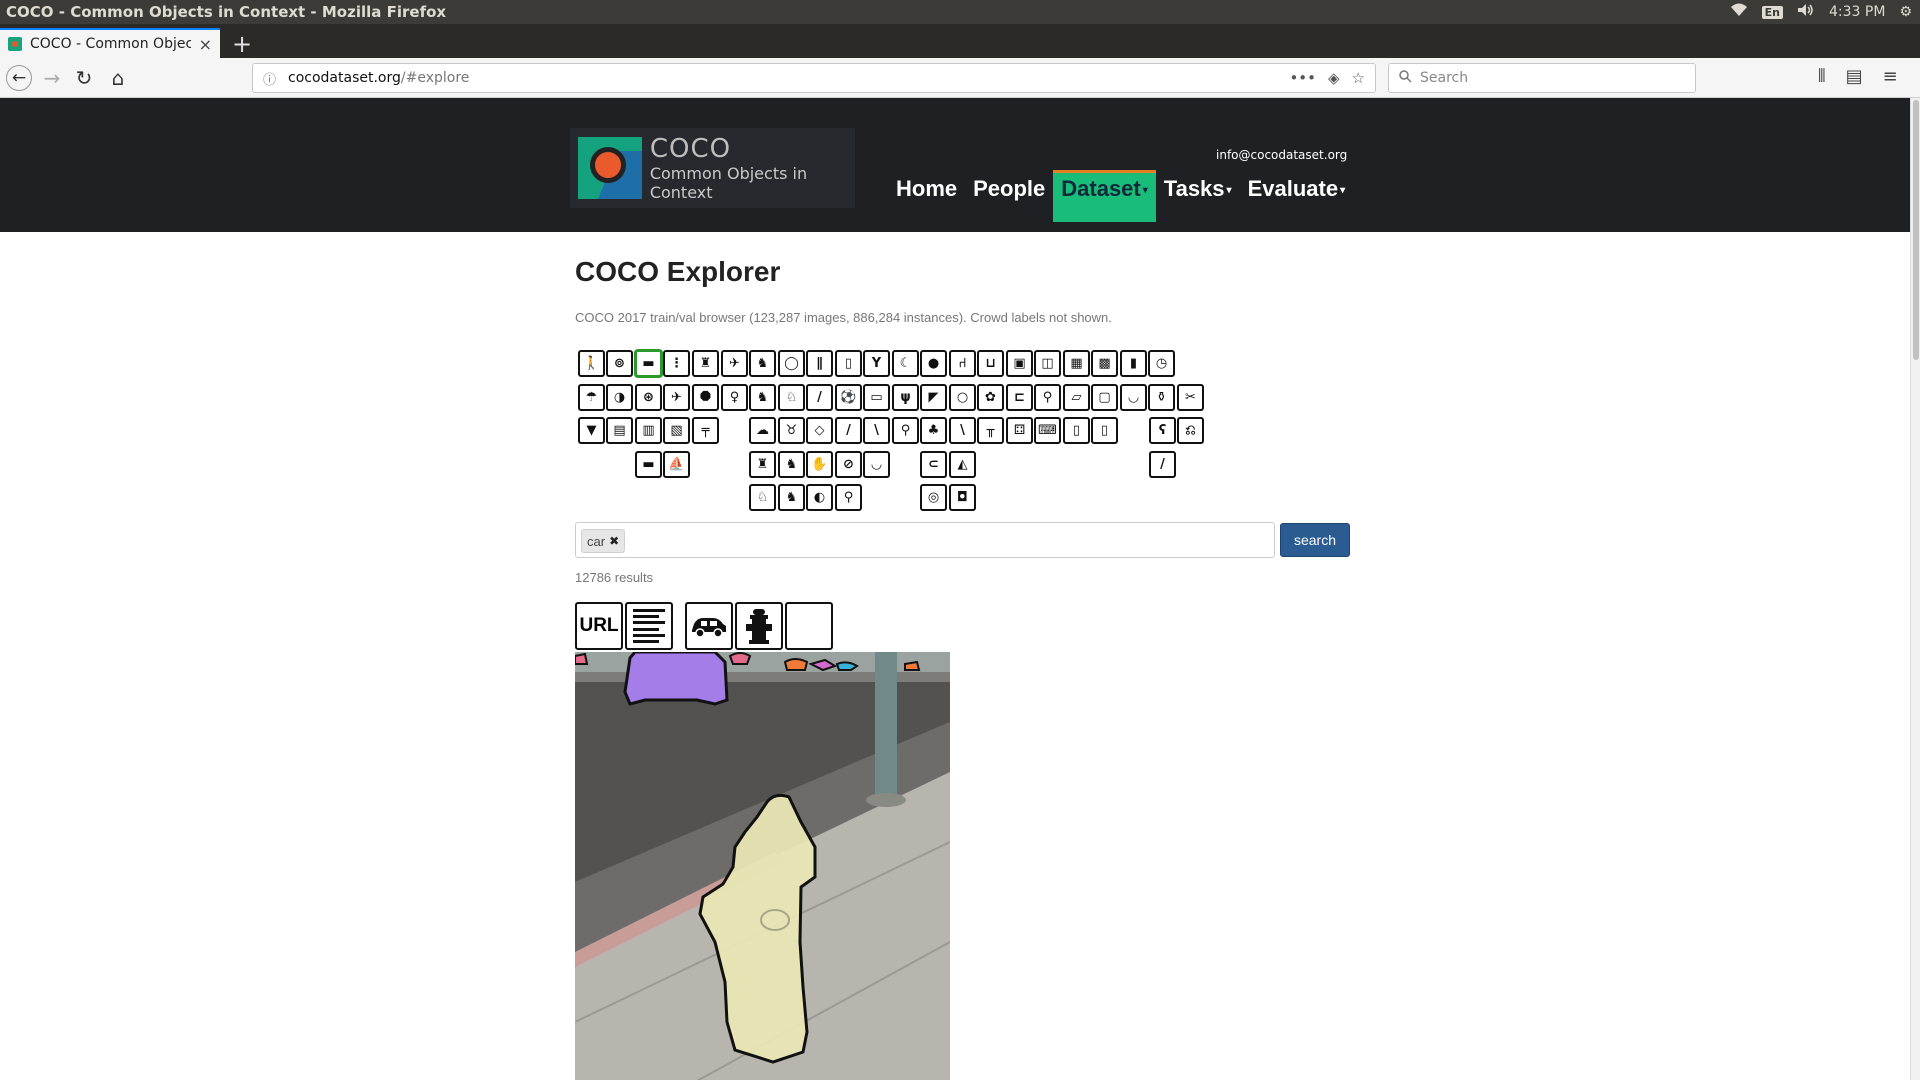 Image resolution: width=1920 pixels, height=1080 pixels. Describe the element at coordinates (84, 78) in the screenshot. I see `reload-icon: ↻` at that location.